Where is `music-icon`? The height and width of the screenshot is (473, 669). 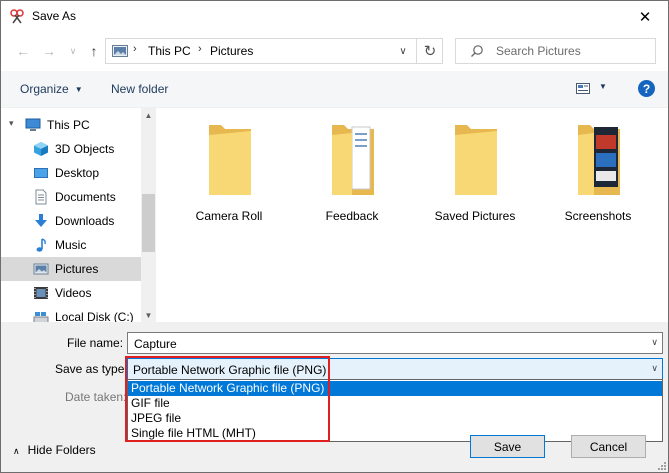
music-icon is located at coordinates (41, 245).